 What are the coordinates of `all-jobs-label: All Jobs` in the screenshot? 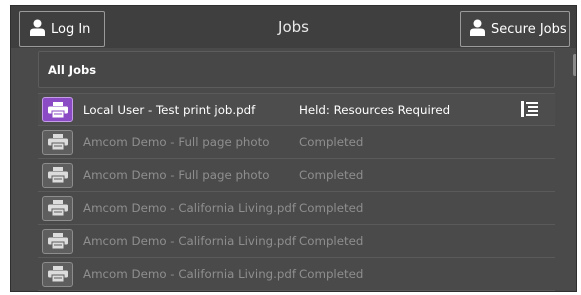 It's located at (72, 69).